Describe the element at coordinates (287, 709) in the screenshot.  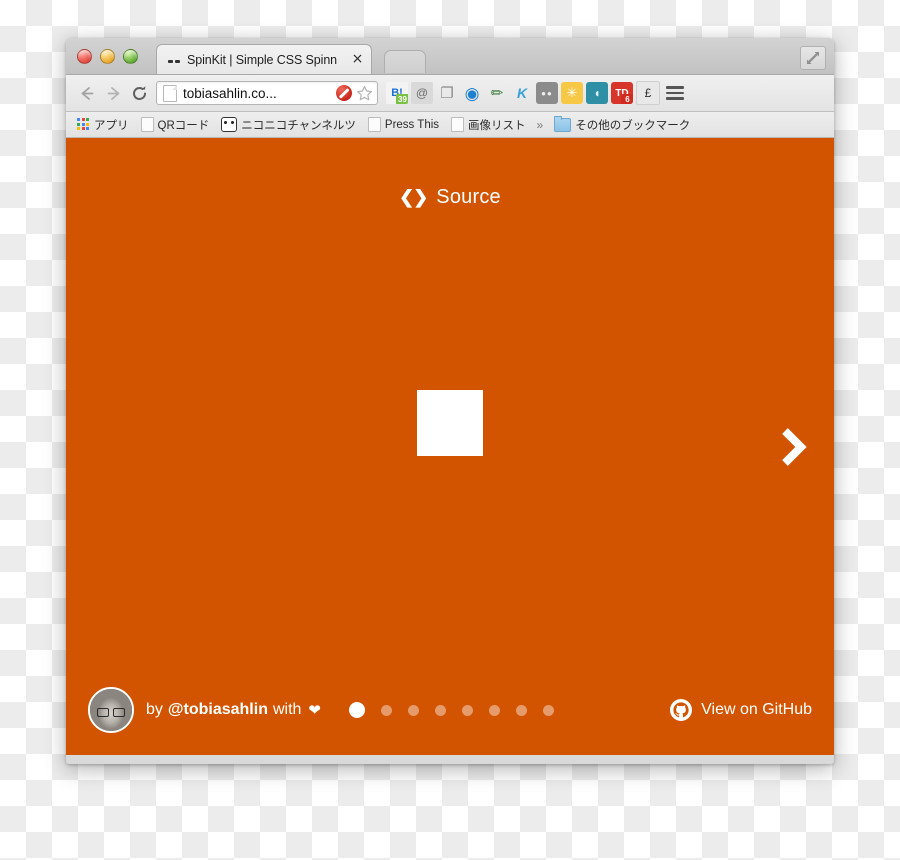
I see `credit-suffix: with` at that location.